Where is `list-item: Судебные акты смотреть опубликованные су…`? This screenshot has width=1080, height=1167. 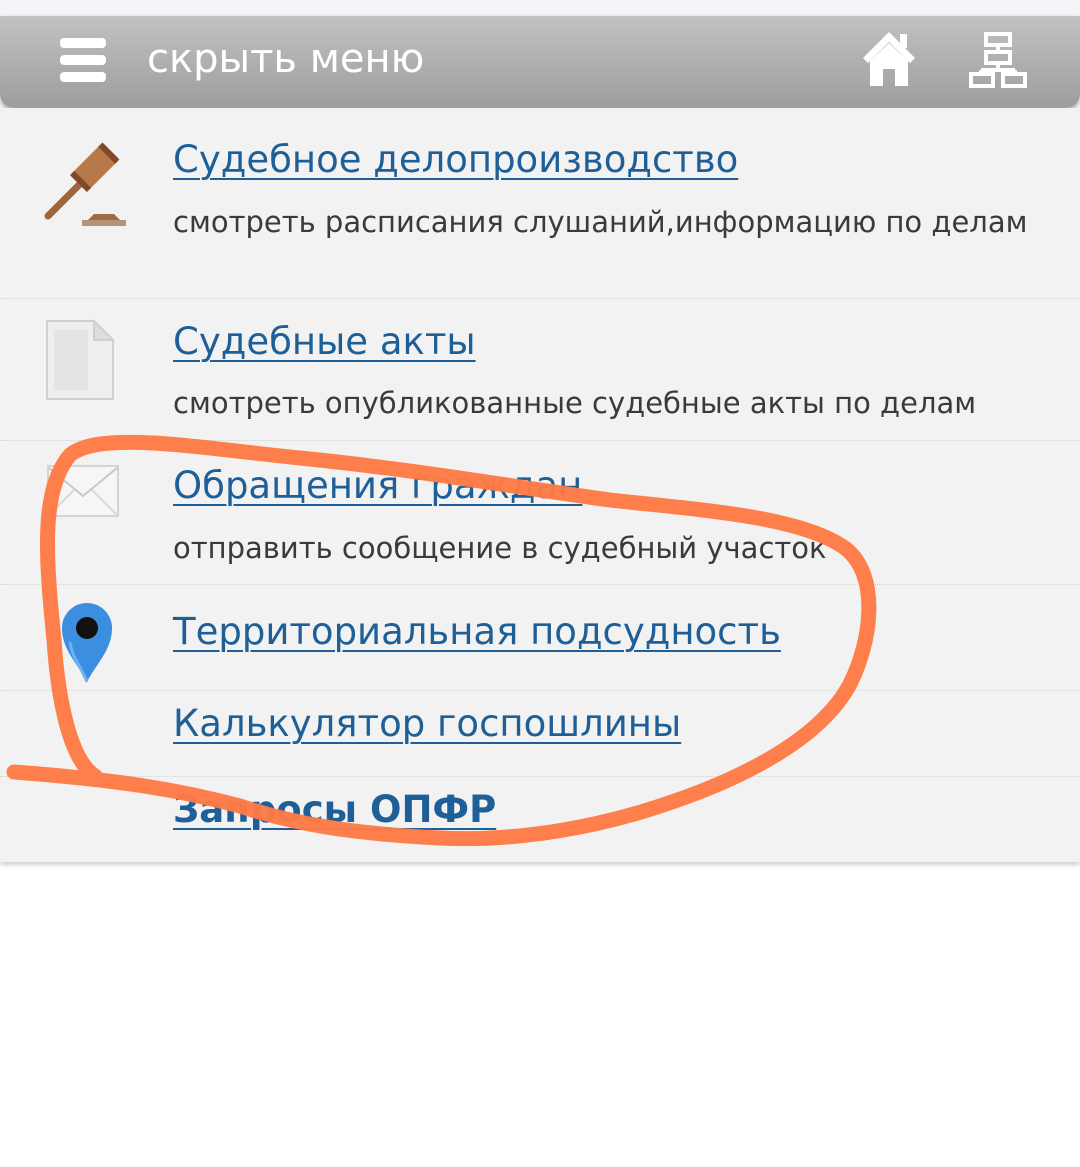 list-item: Судебные акты смотреть опубликованные су… is located at coordinates (540, 369).